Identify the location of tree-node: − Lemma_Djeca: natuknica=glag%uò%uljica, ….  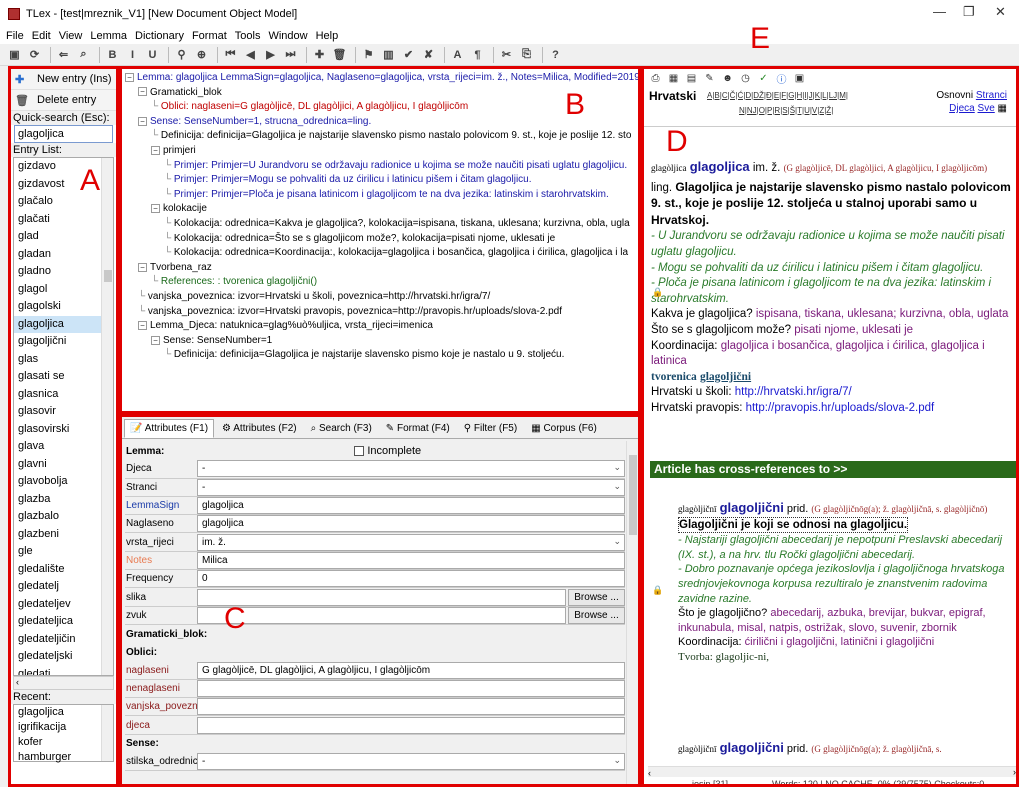
(381, 326).